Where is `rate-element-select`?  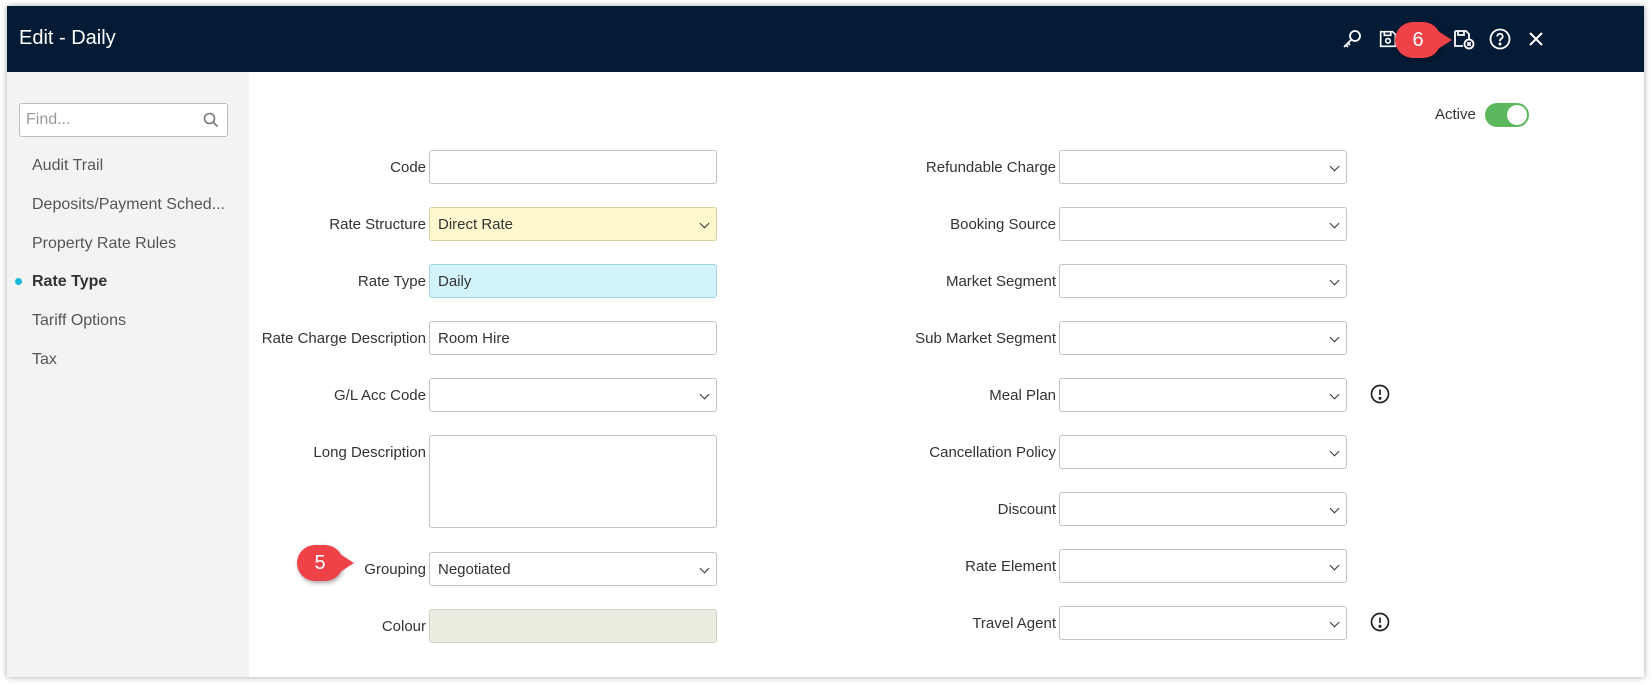 rate-element-select is located at coordinates (1203, 566).